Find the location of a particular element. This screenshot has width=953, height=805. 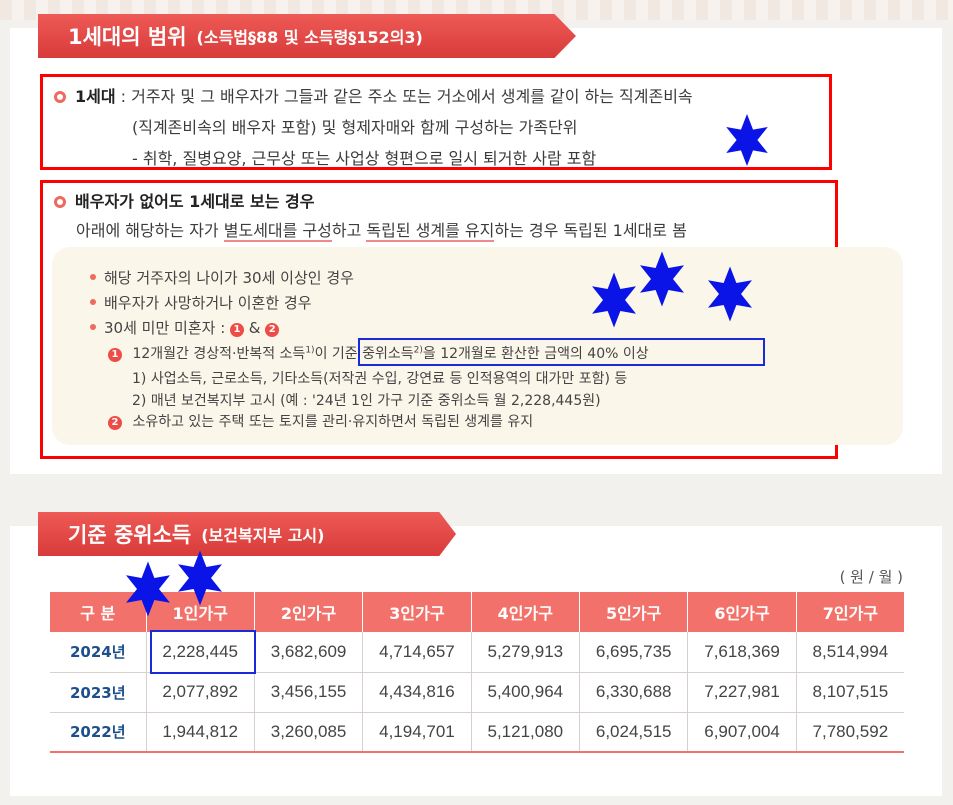

header-cell: 6인가구 is located at coordinates (742, 612).